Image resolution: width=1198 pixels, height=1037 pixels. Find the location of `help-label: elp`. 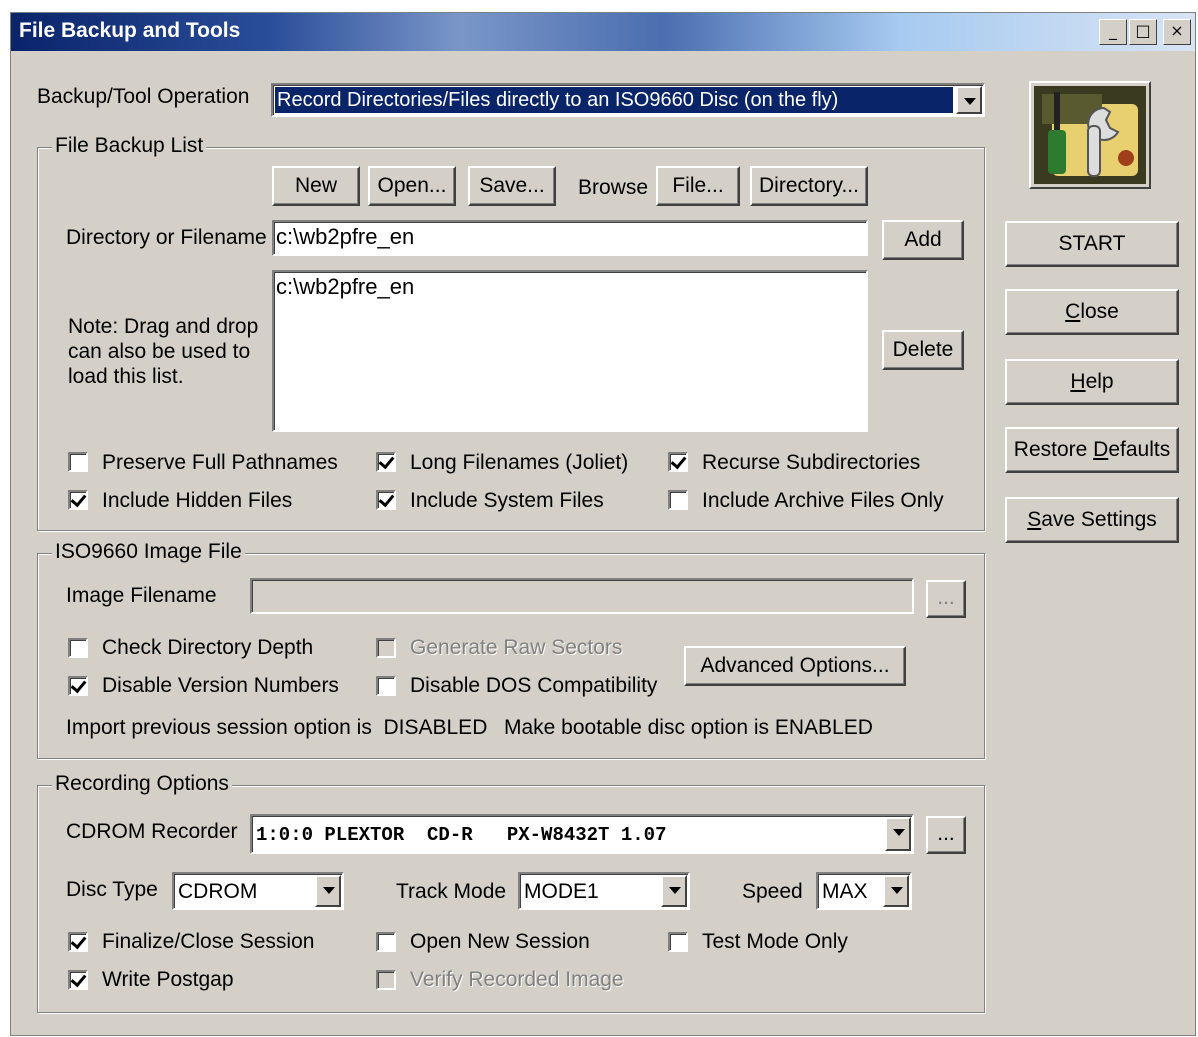

help-label: elp is located at coordinates (1099, 381).